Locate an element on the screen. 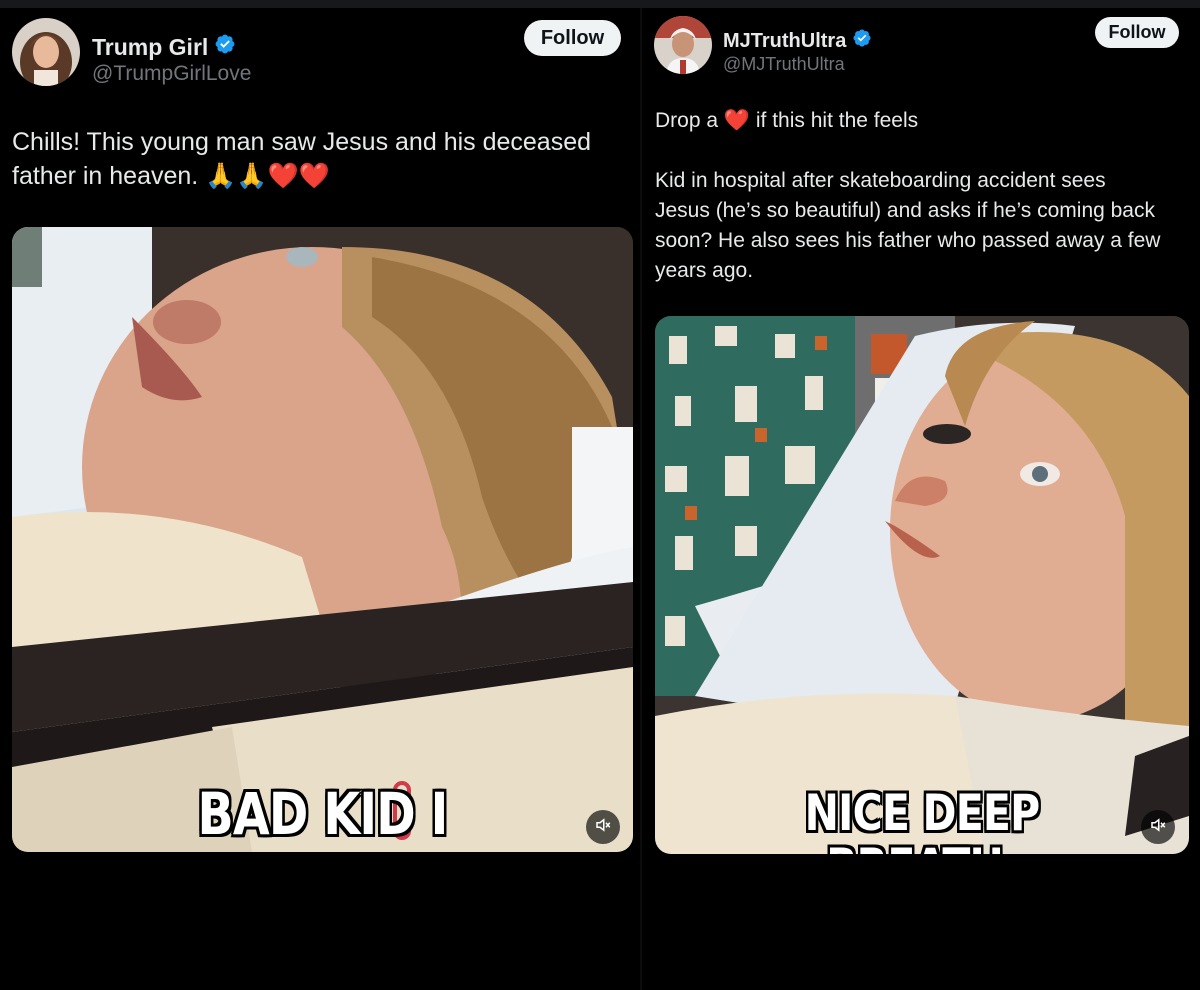 Image resolution: width=1200 pixels, height=990 pixels. top-border is located at coordinates (600, 4).